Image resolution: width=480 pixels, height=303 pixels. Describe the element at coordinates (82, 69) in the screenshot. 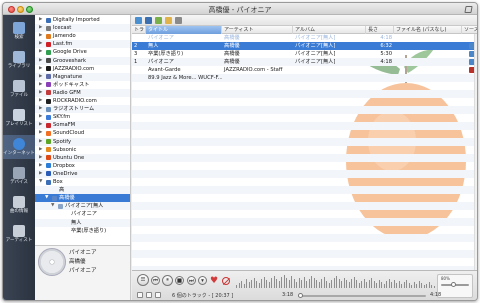

I see `tree-item: ▶ JAZZRADIO.com` at that location.